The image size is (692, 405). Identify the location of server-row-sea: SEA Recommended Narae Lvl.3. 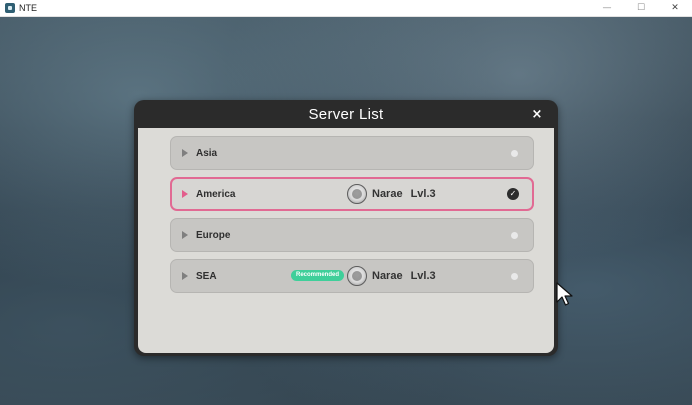
(352, 276).